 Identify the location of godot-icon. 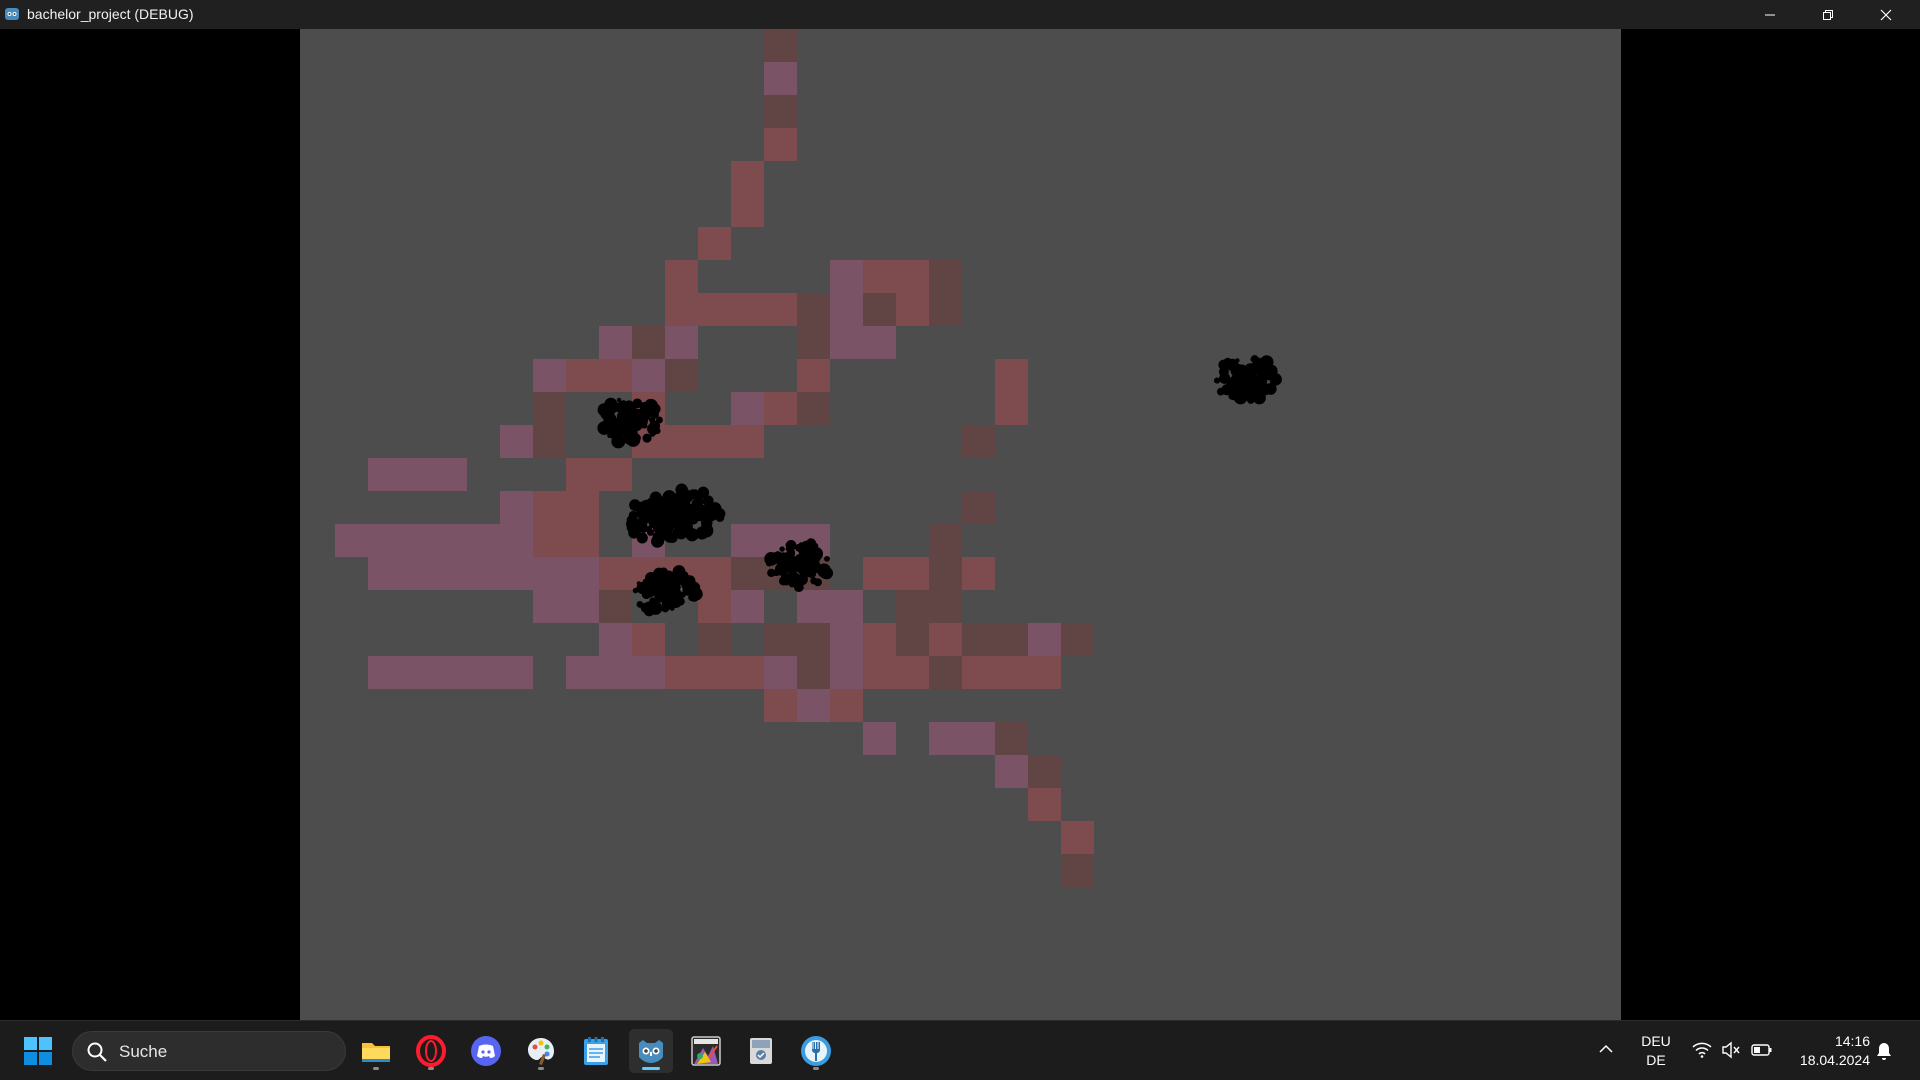
(651, 1051).